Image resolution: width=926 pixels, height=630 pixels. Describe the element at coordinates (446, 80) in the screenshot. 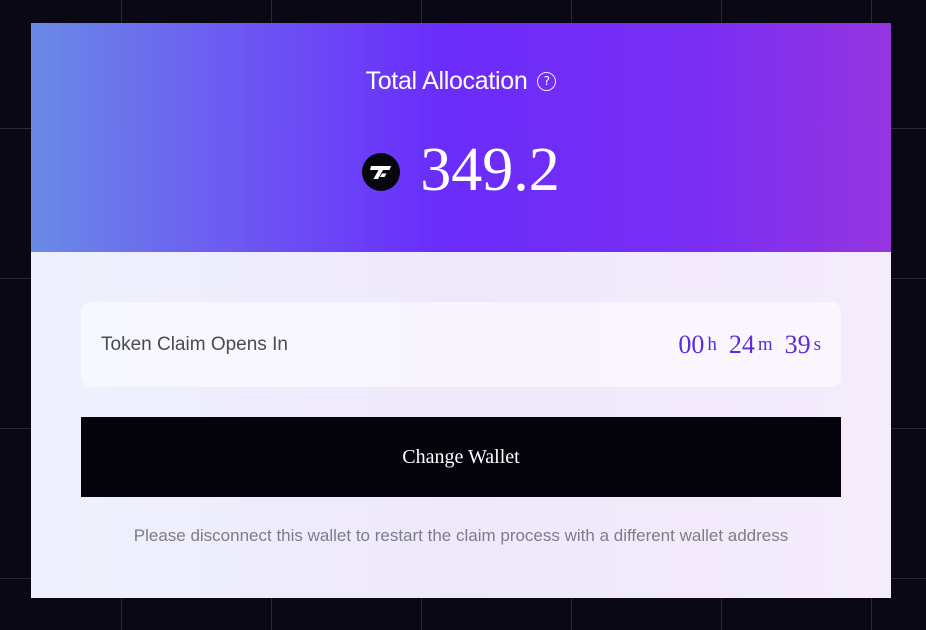

I see `allocation-title: Total Allocation` at that location.